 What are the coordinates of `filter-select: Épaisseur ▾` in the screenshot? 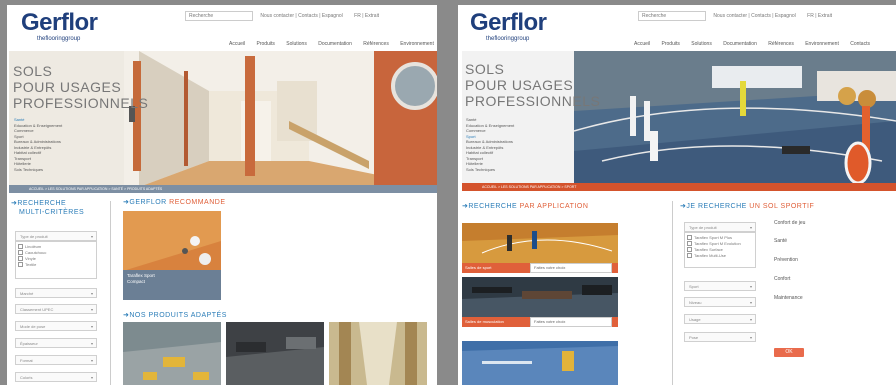 It's located at (56, 343).